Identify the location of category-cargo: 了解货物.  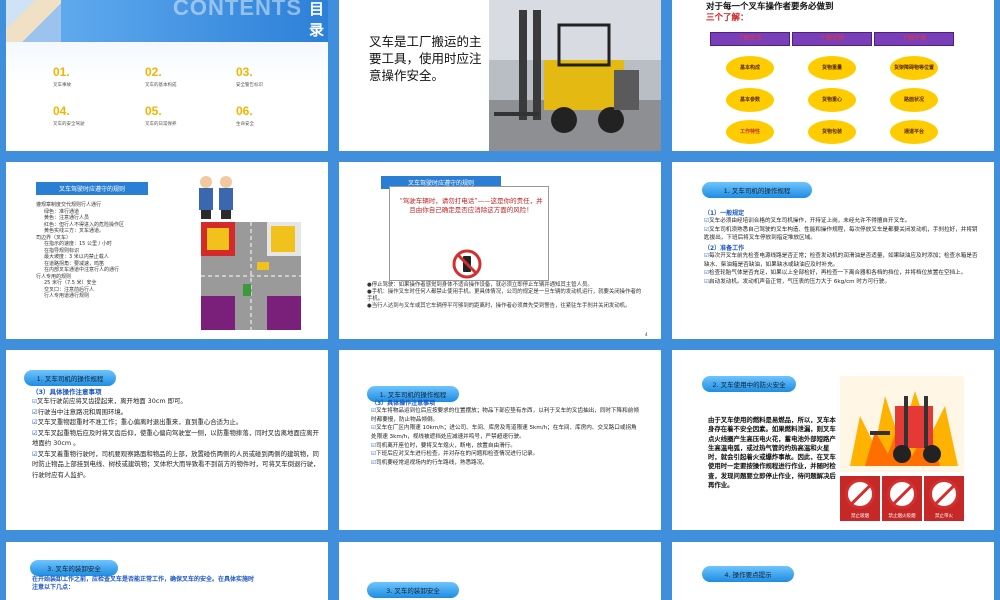
(832, 39).